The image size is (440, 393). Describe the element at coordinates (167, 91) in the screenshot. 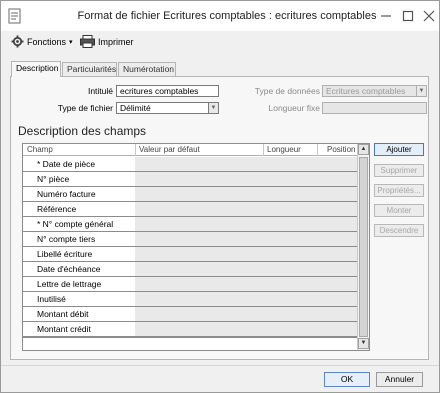

I see `intitule-field: ecritures comptables` at that location.